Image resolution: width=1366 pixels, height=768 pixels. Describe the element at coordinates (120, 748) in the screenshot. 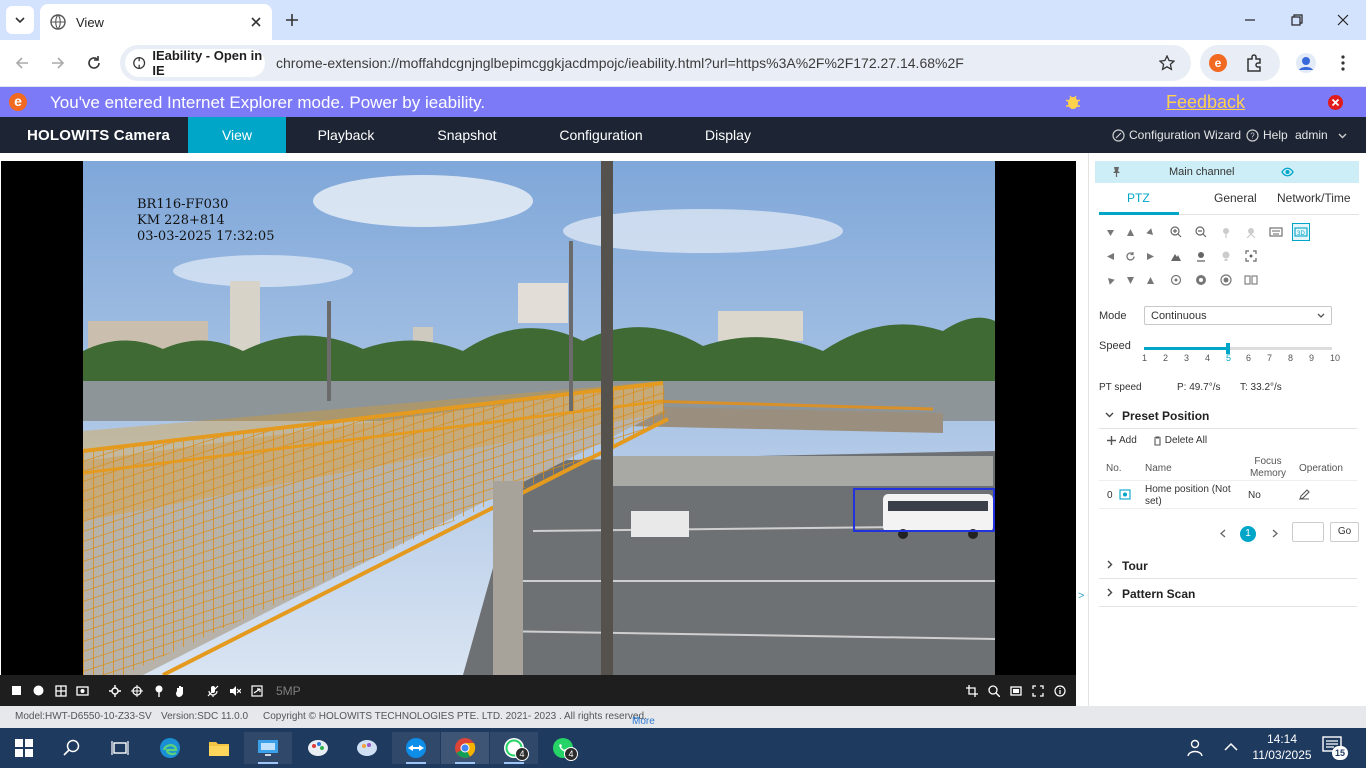

I see `task-view-button` at that location.